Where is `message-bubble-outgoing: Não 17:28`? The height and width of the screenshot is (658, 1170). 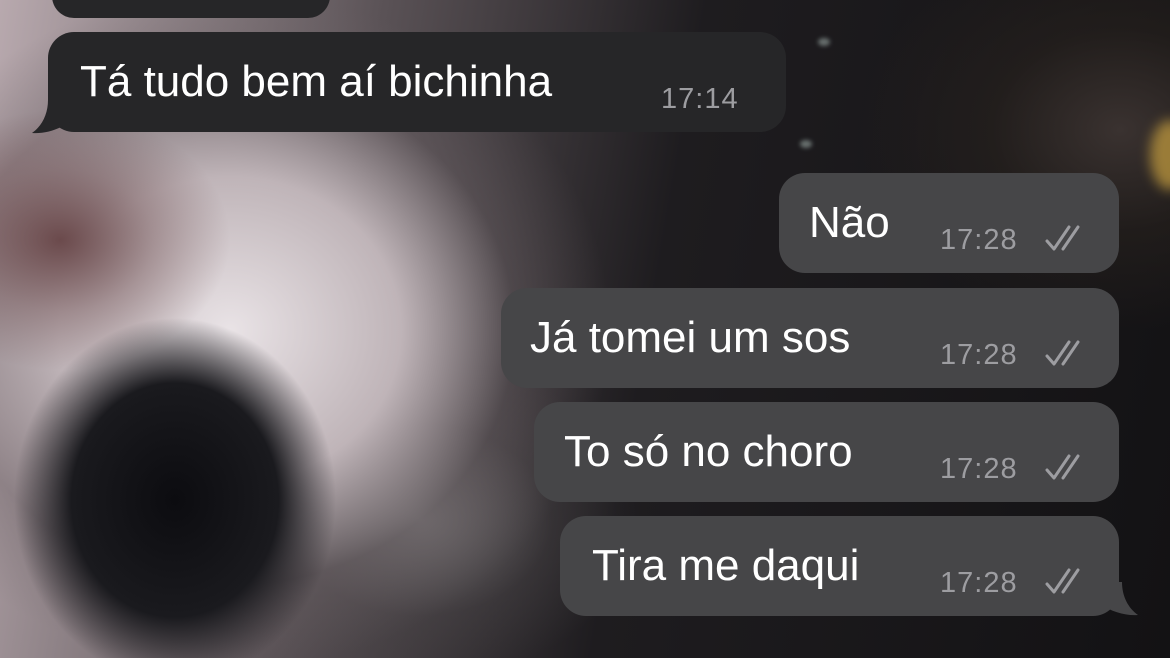
message-bubble-outgoing: Não 17:28 is located at coordinates (949, 223).